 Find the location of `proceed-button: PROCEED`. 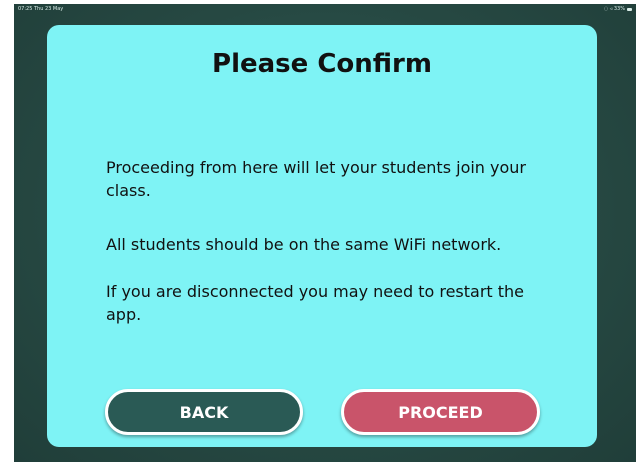

proceed-button: PROCEED is located at coordinates (440, 412).